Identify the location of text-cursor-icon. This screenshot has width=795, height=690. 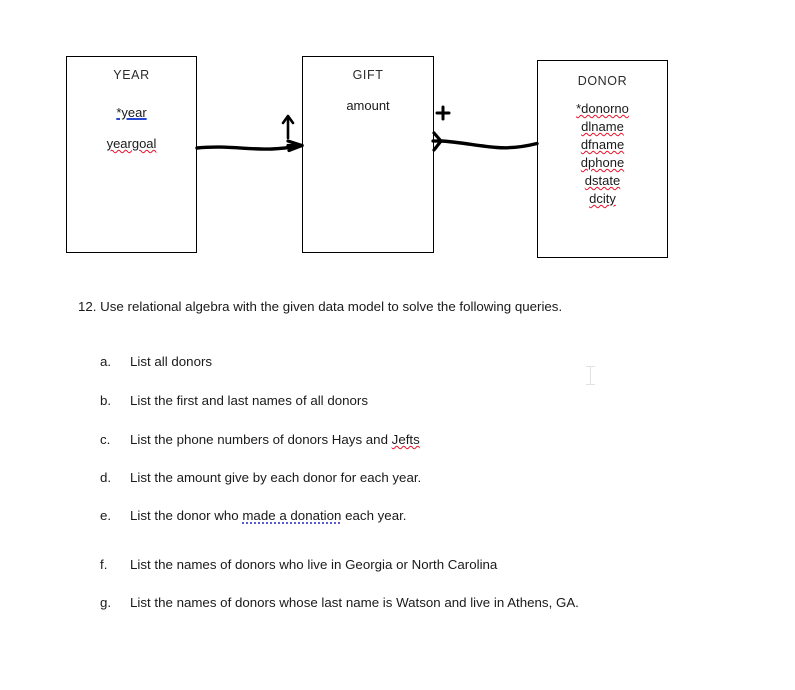
(590, 375).